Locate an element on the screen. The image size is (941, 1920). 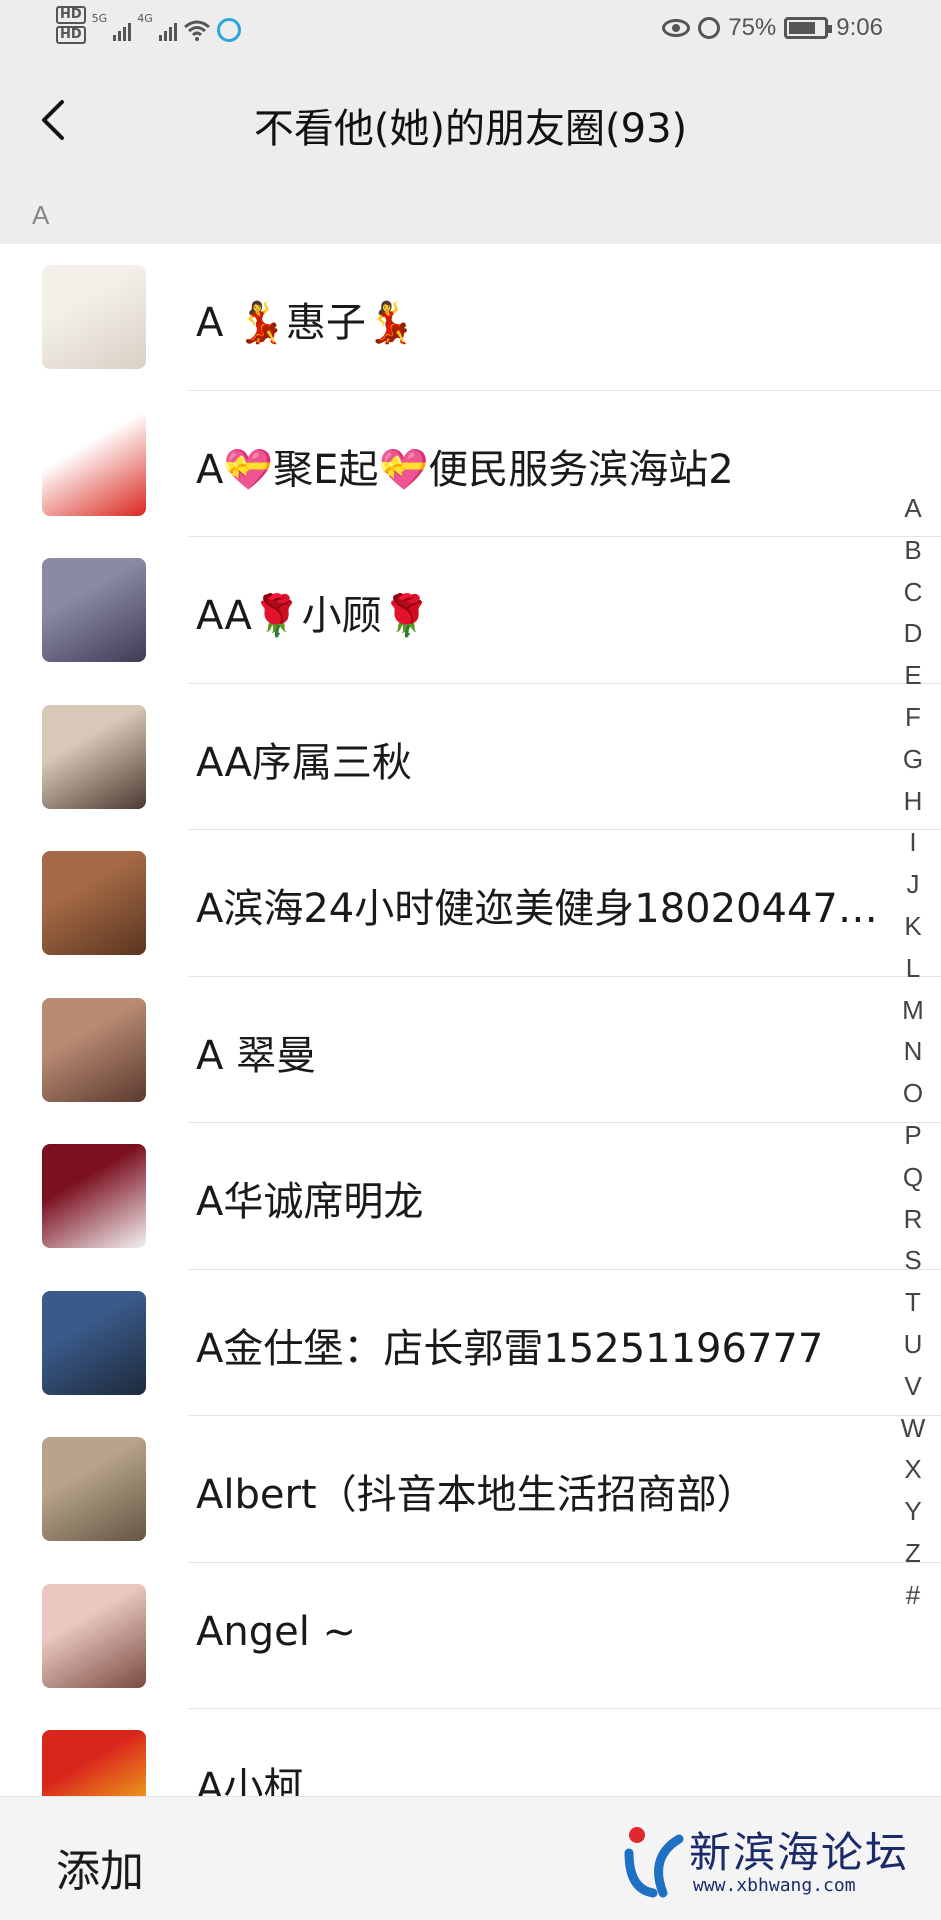
wifi-icon is located at coordinates (196, 30).